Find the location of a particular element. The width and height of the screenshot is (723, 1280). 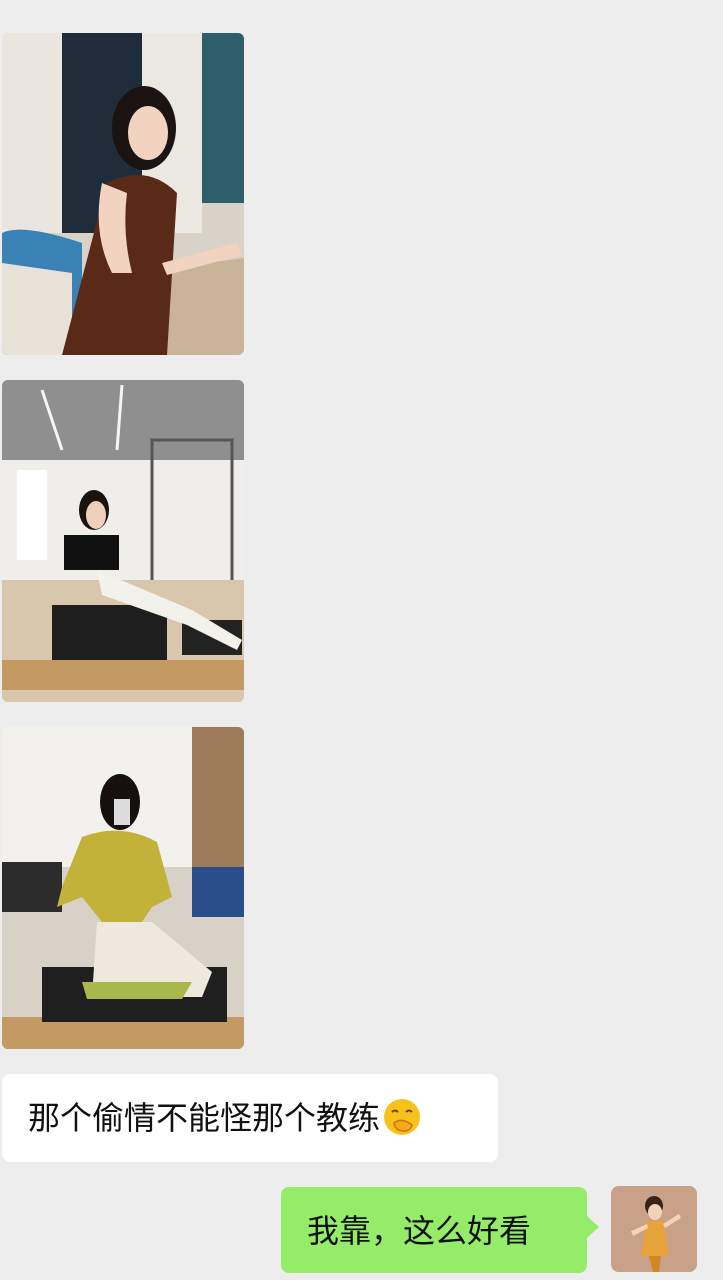

incoming-message-bubble: 那个偷情不能怪那个教练 is located at coordinates (250, 1118).